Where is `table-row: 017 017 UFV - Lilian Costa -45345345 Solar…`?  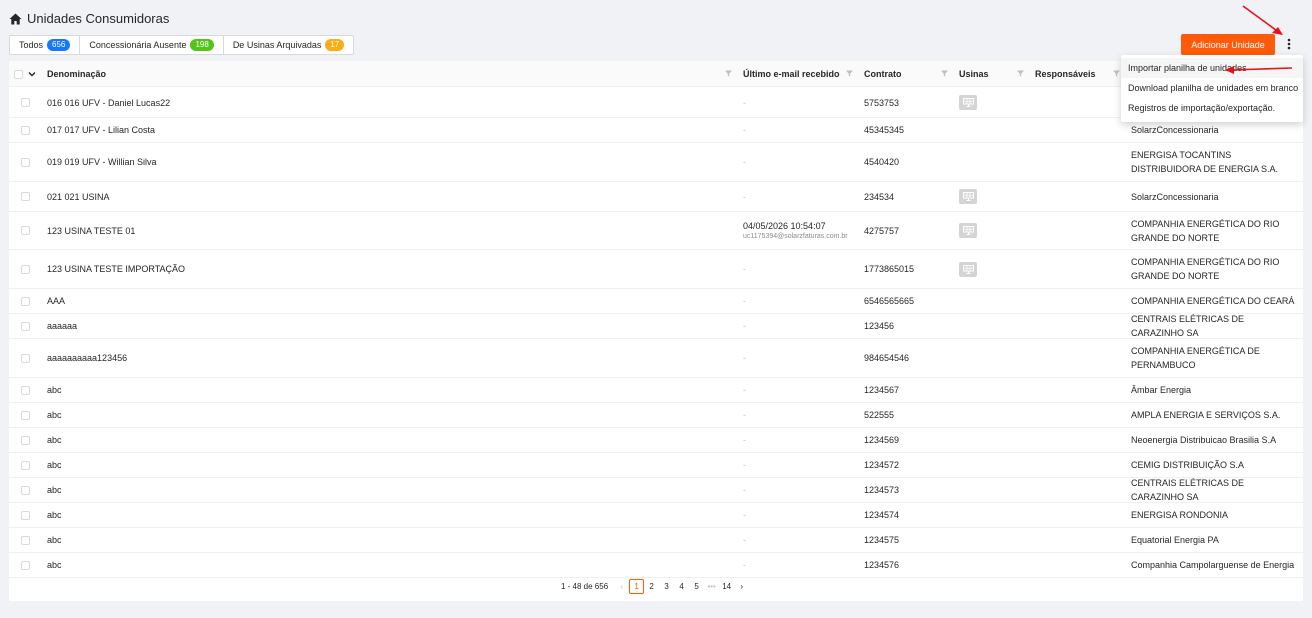
table-row: 017 017 UFV - Lilian Costa -45345345 Solar… is located at coordinates (656, 130).